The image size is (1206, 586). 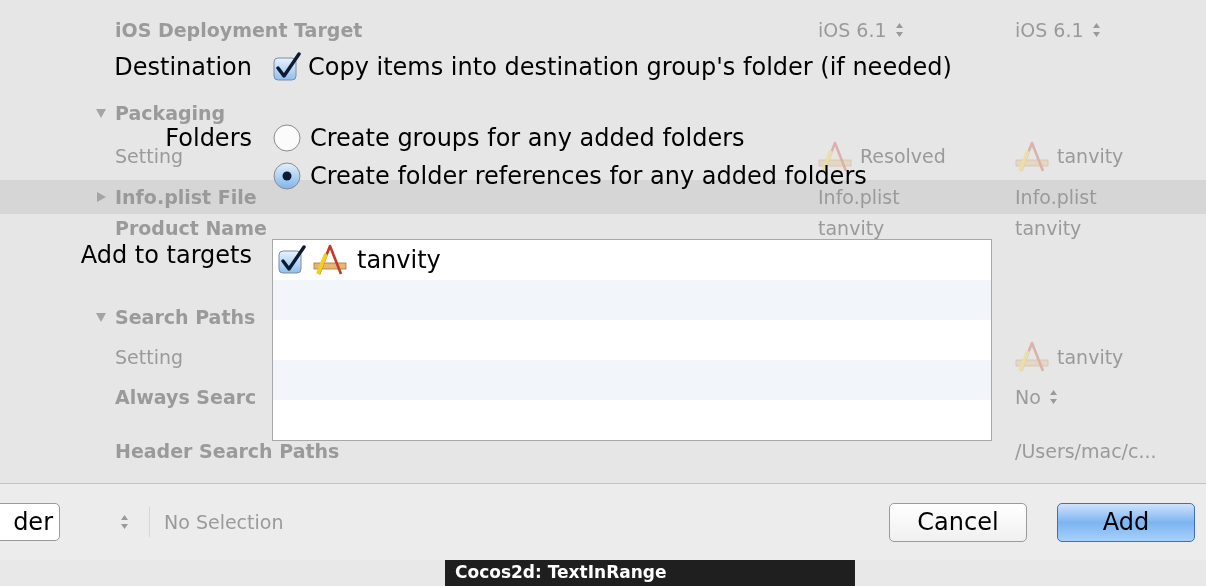 I want to click on option-label: Copy items into destination group's folder (if needed), so click(x=630, y=67).